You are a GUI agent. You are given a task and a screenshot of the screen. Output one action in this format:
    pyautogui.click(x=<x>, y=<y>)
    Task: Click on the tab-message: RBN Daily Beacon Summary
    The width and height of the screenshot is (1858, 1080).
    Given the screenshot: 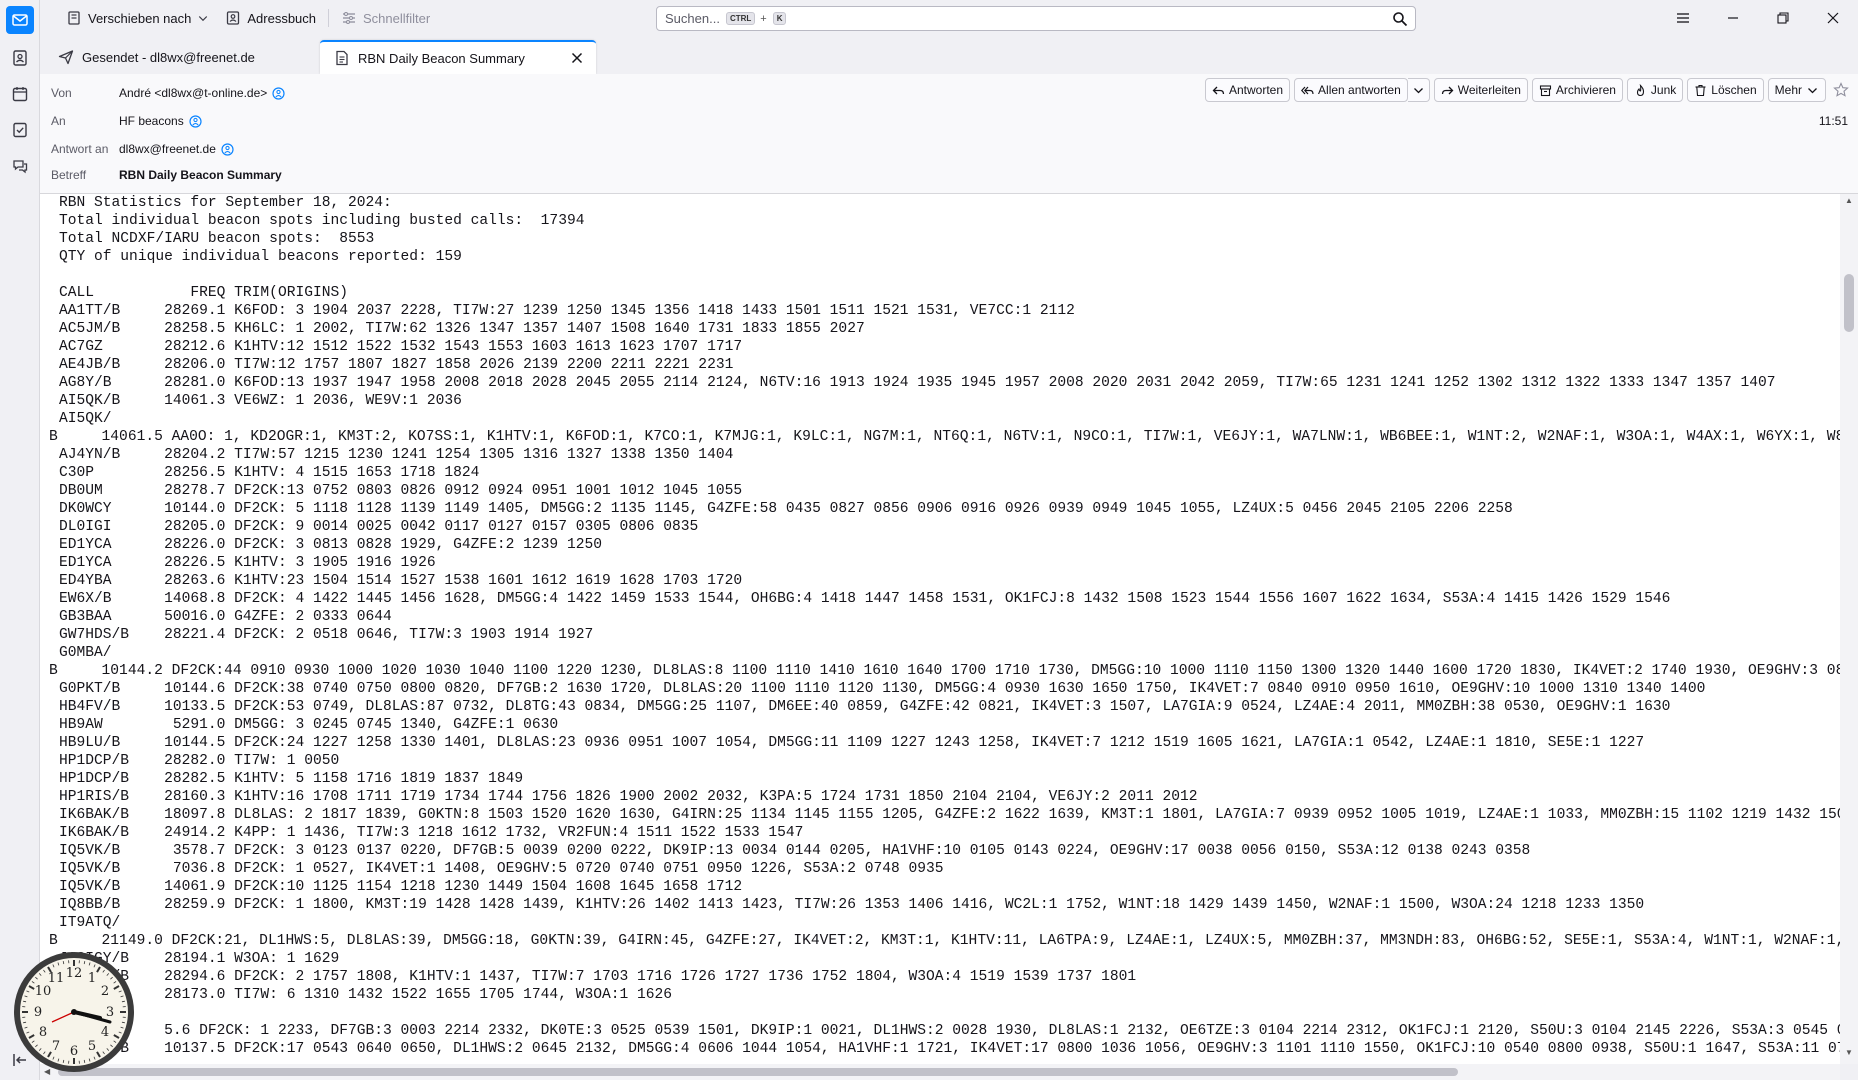 What is the action you would take?
    pyautogui.click(x=458, y=57)
    